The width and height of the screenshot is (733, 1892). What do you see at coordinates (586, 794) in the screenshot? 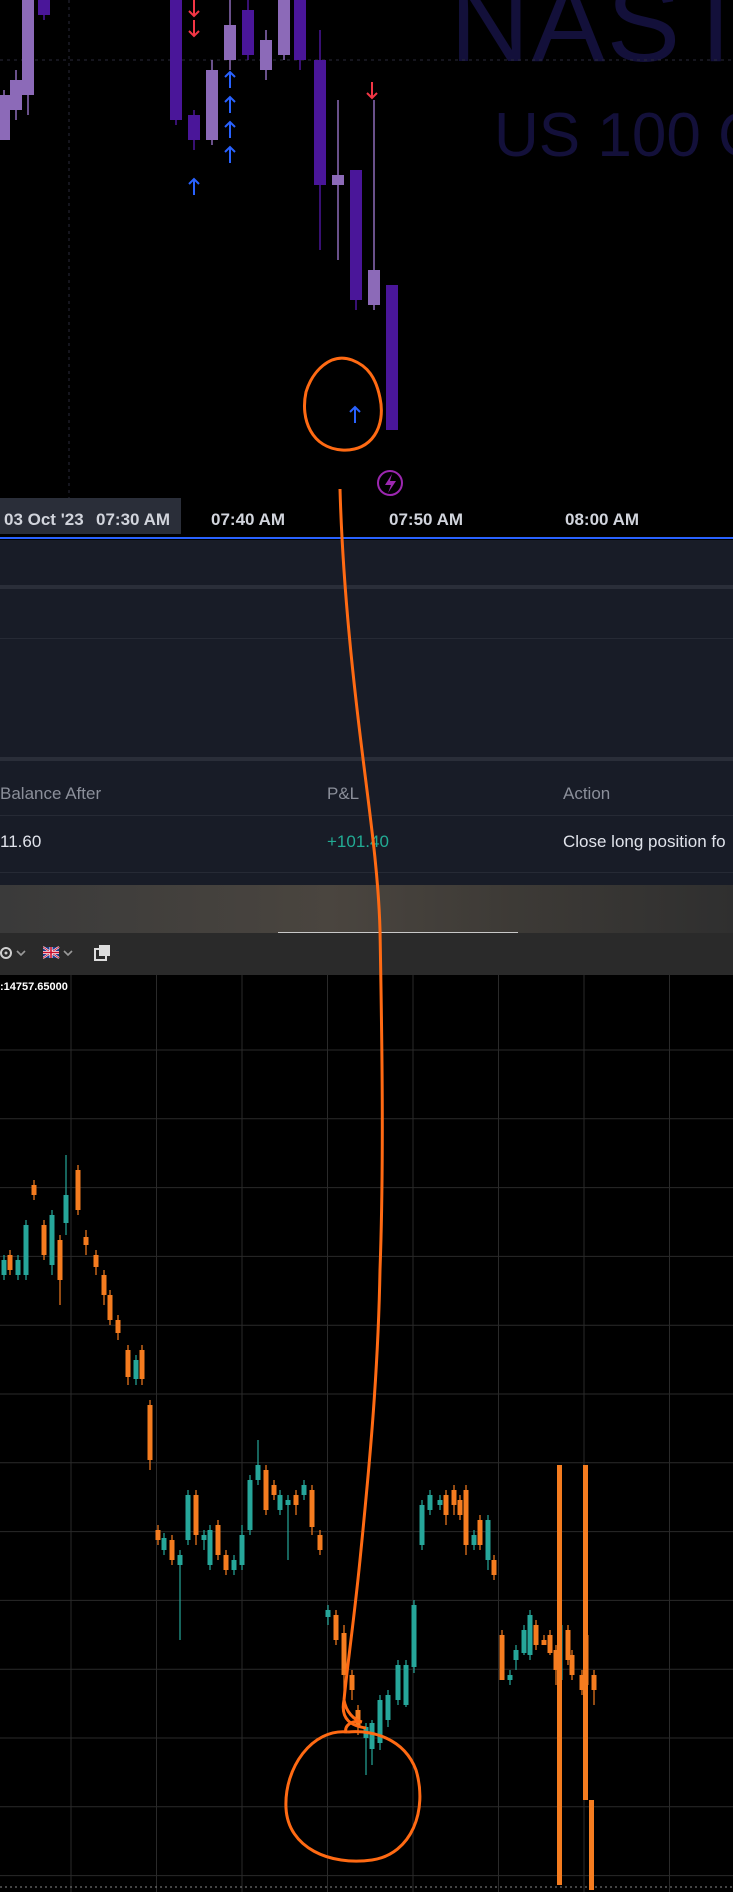
I see `col-header-action: Action` at bounding box center [586, 794].